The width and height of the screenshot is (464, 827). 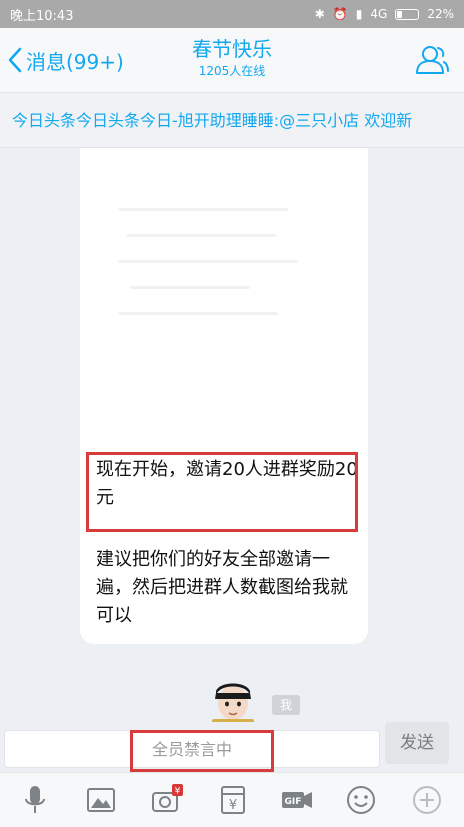 I want to click on chevron-left-icon, so click(x=15, y=60).